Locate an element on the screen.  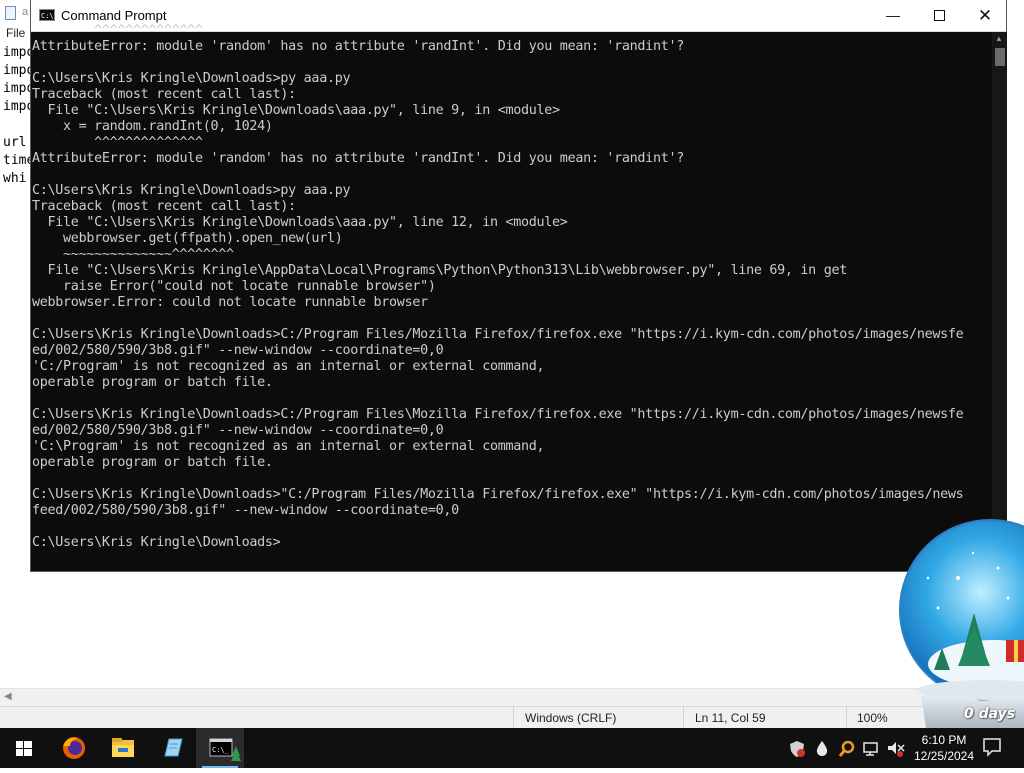
taskbar-notepad is located at coordinates (172, 748).